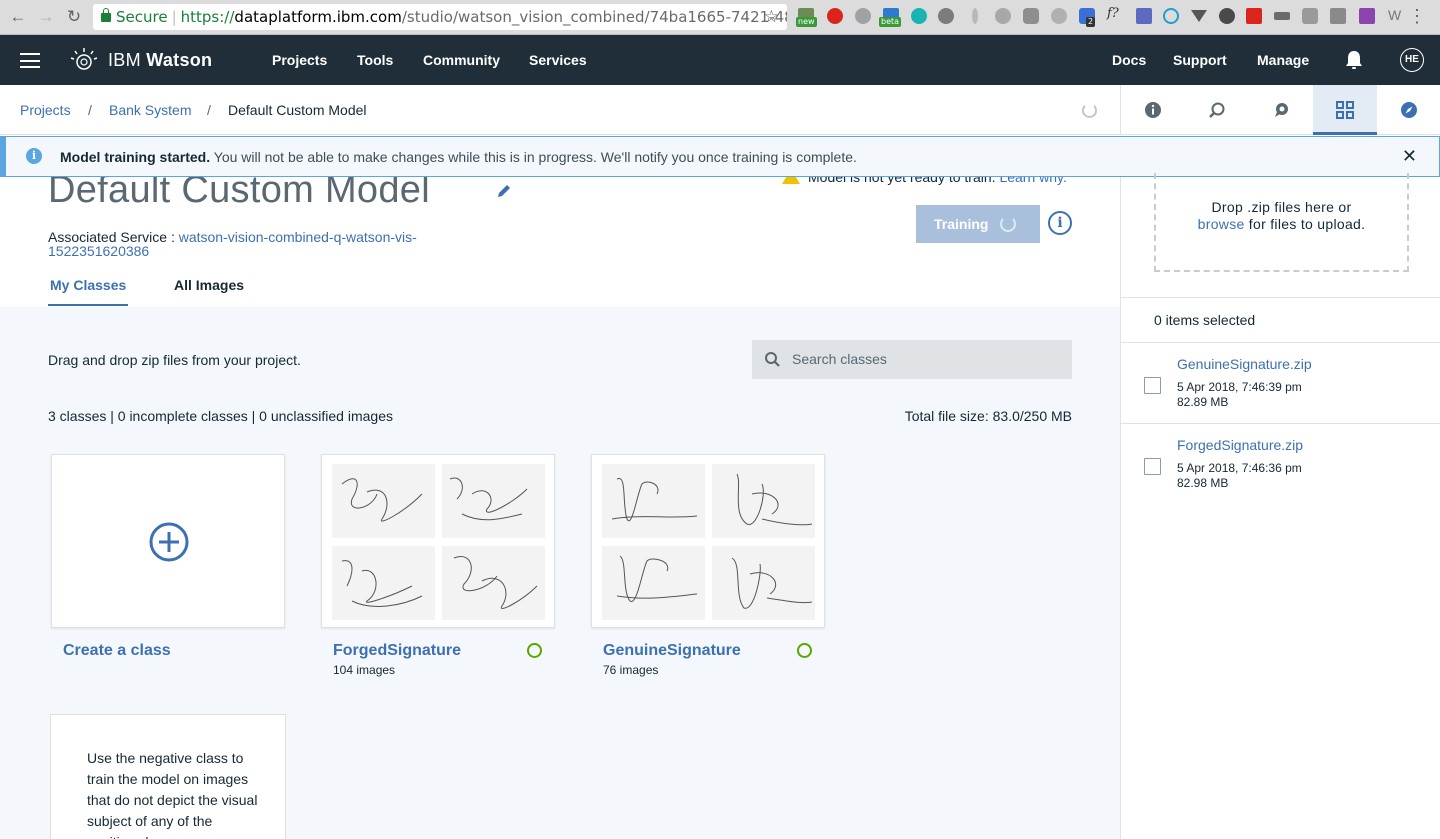  I want to click on bell-icon, so click(1354, 60).